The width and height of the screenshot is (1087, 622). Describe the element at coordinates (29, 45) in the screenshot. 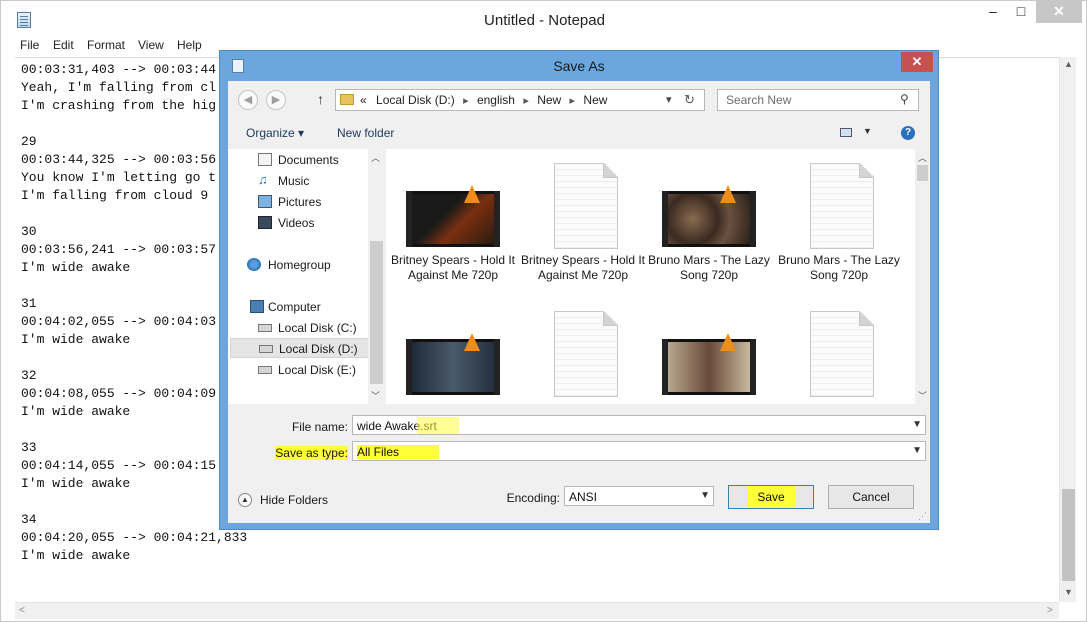

I see `menu-file: File` at that location.